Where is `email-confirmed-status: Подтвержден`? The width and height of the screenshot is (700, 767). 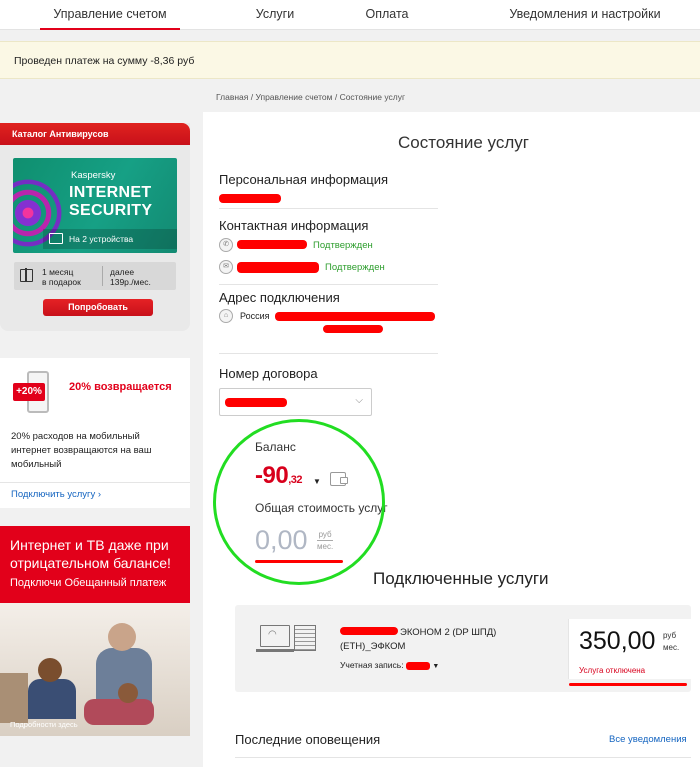 email-confirmed-status: Подтвержден is located at coordinates (355, 267).